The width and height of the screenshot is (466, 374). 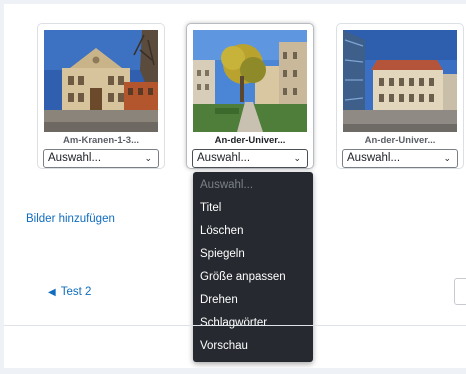 What do you see at coordinates (243, 277) in the screenshot?
I see `dropdown-option-resize: Größe anpassen` at bounding box center [243, 277].